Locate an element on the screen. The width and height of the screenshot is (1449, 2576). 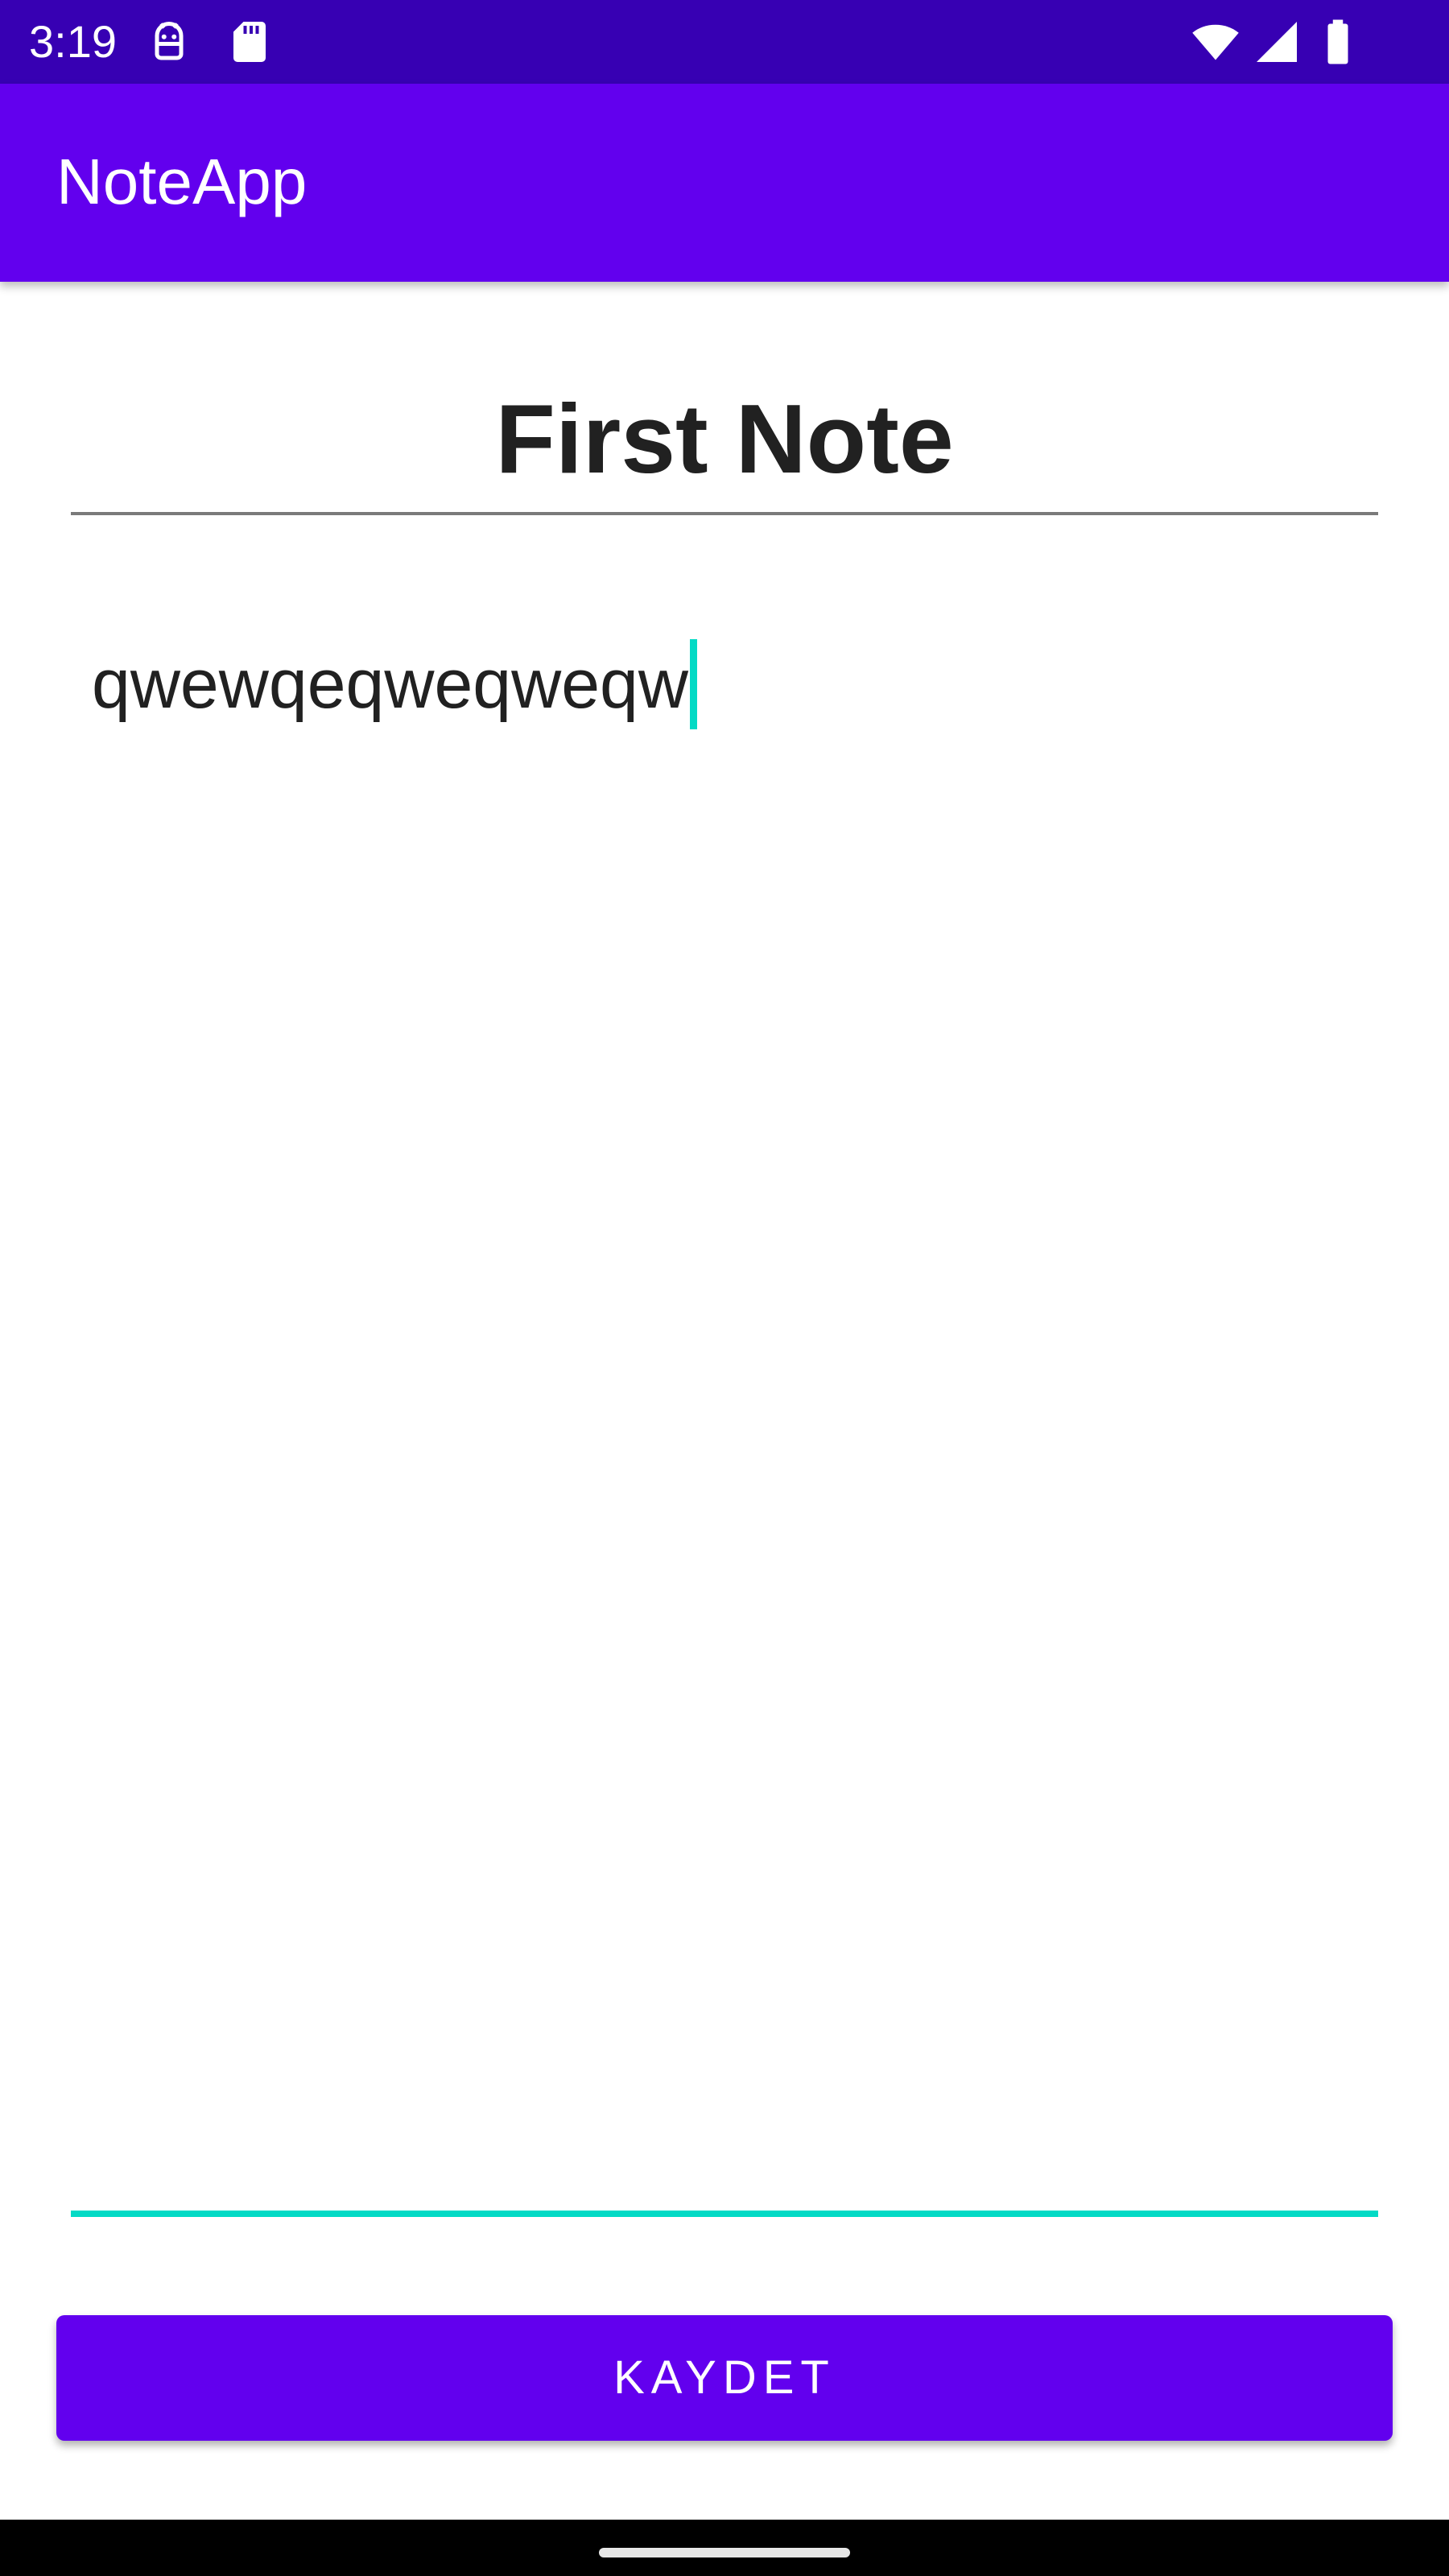
note-body-content: qwewqeqweqweqw is located at coordinates (394, 684).